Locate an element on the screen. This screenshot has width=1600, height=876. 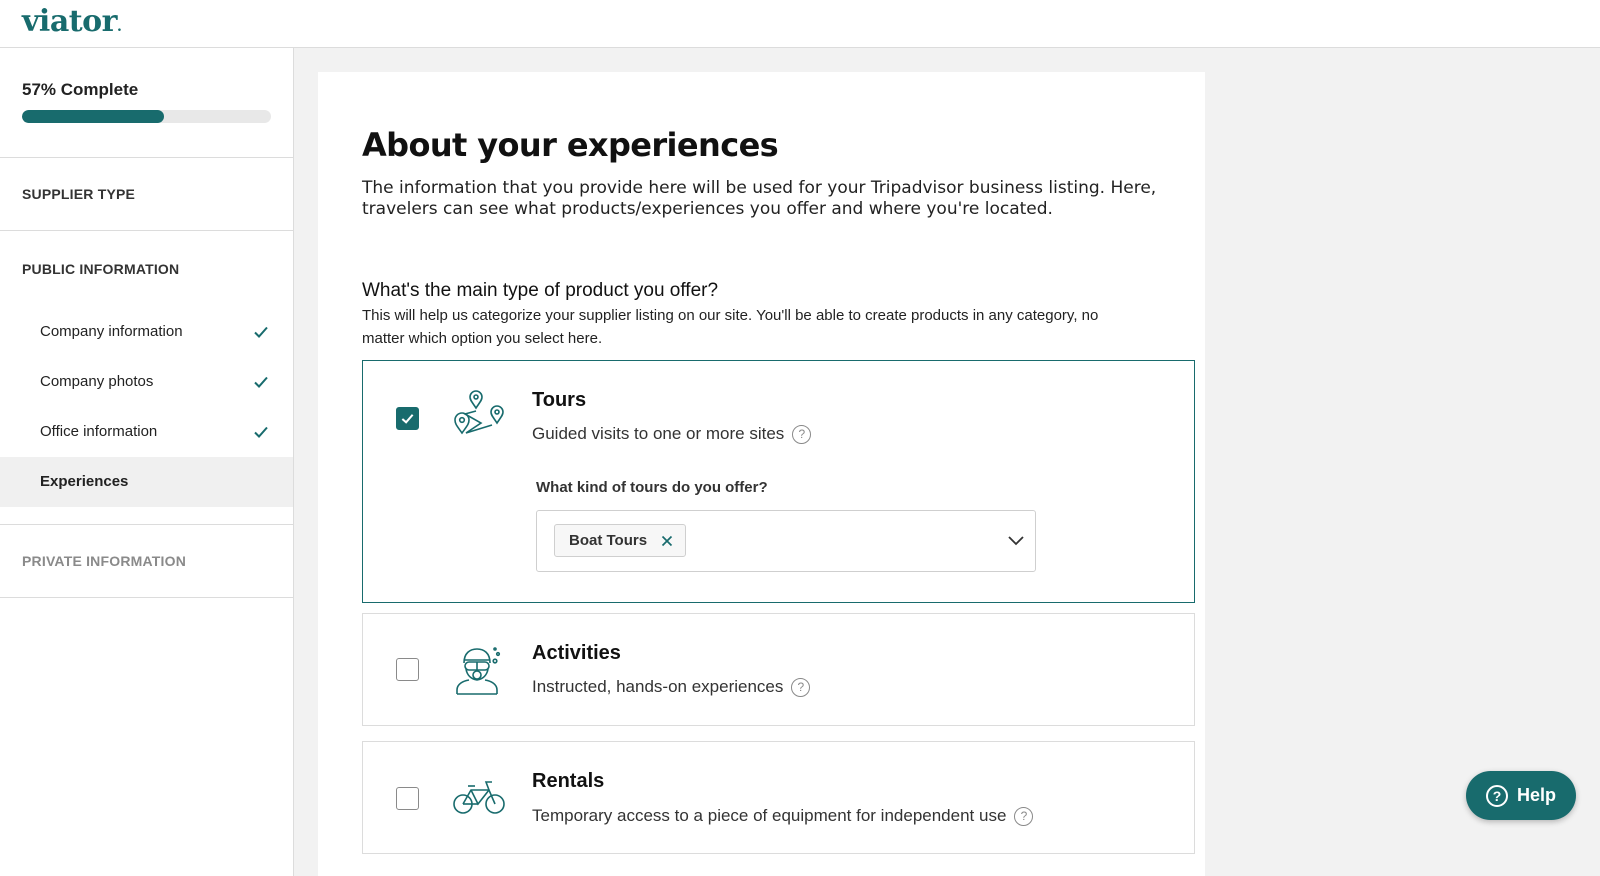
nav-heading-public-information: PUBLIC INFORMATION is located at coordinates (146, 269).